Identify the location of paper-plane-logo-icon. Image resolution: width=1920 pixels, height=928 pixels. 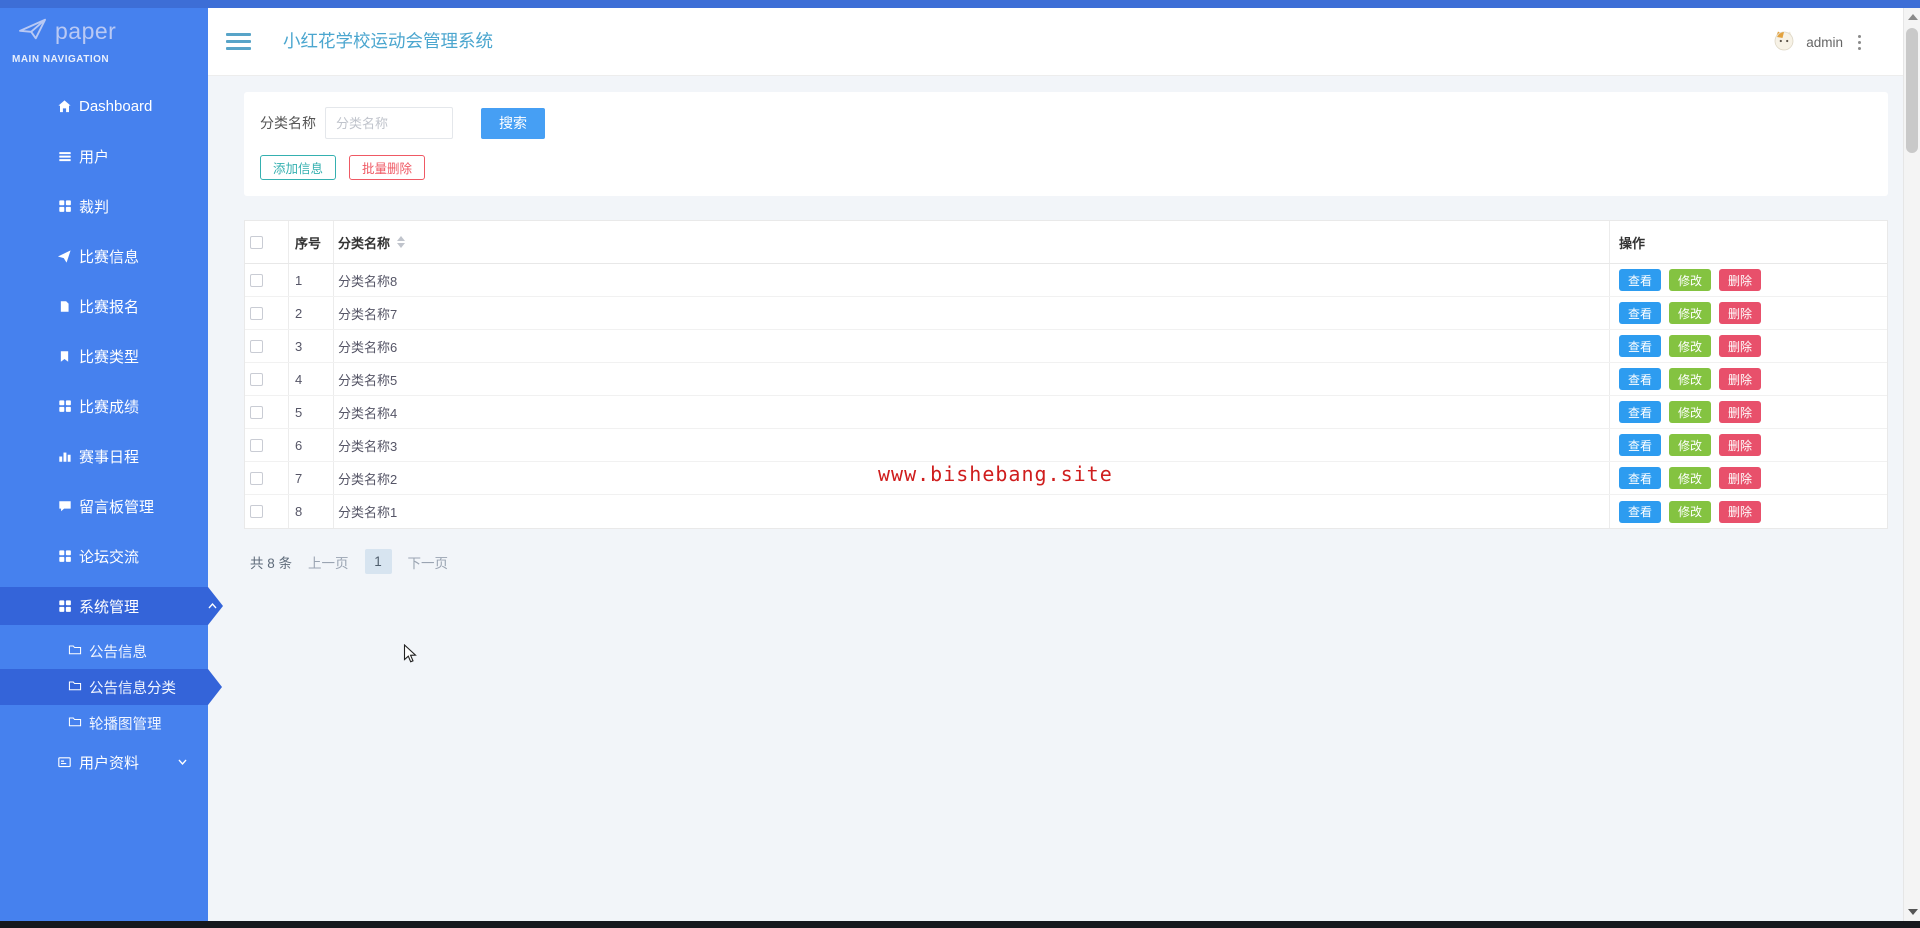
(33, 31).